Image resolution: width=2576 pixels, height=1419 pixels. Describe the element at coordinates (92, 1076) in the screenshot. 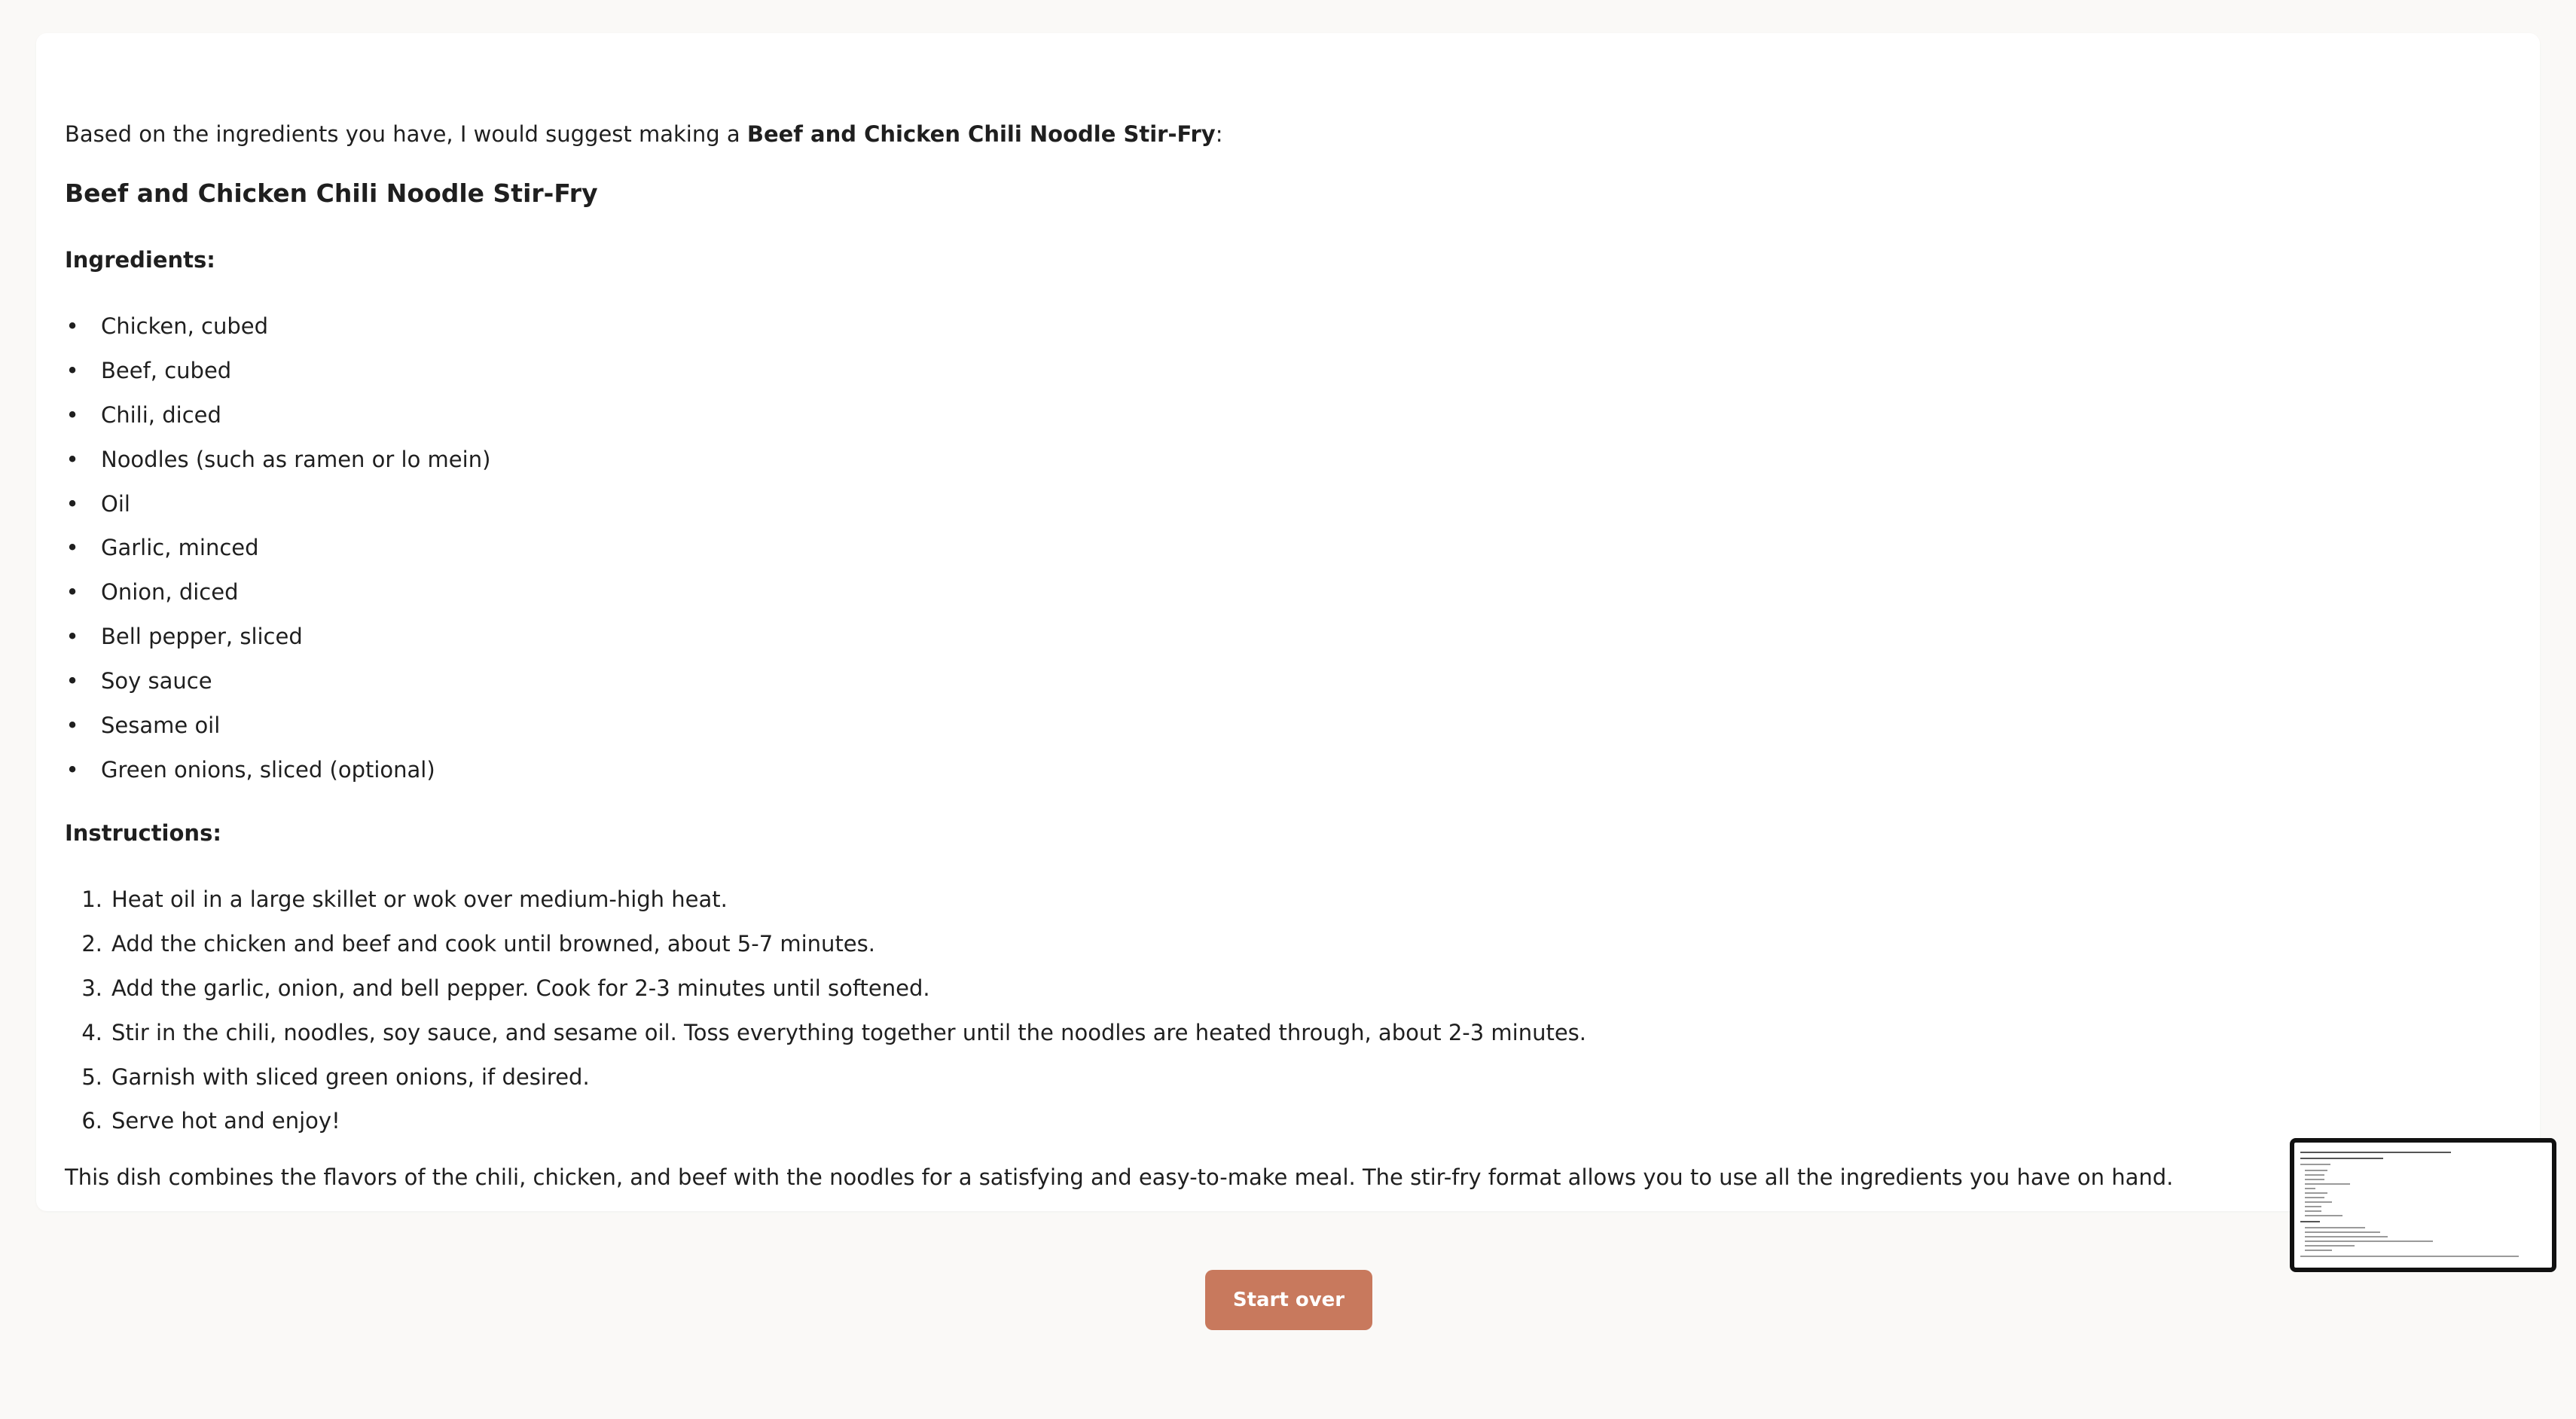

I see `step-number: 5.` at that location.